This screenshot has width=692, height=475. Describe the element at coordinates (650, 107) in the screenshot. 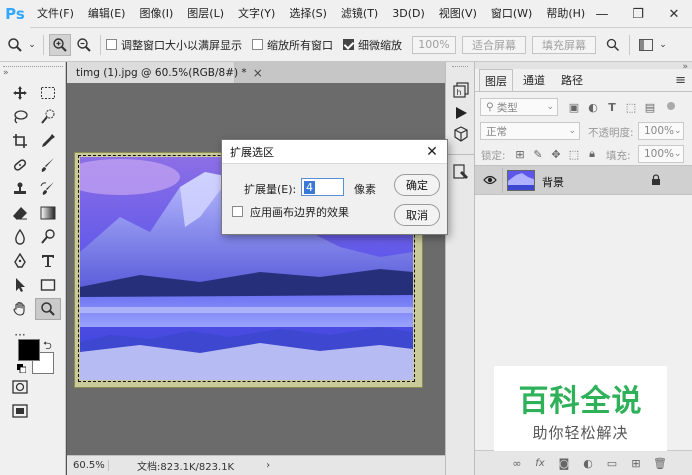

I see `filter-smart-object-icon: ▤` at that location.